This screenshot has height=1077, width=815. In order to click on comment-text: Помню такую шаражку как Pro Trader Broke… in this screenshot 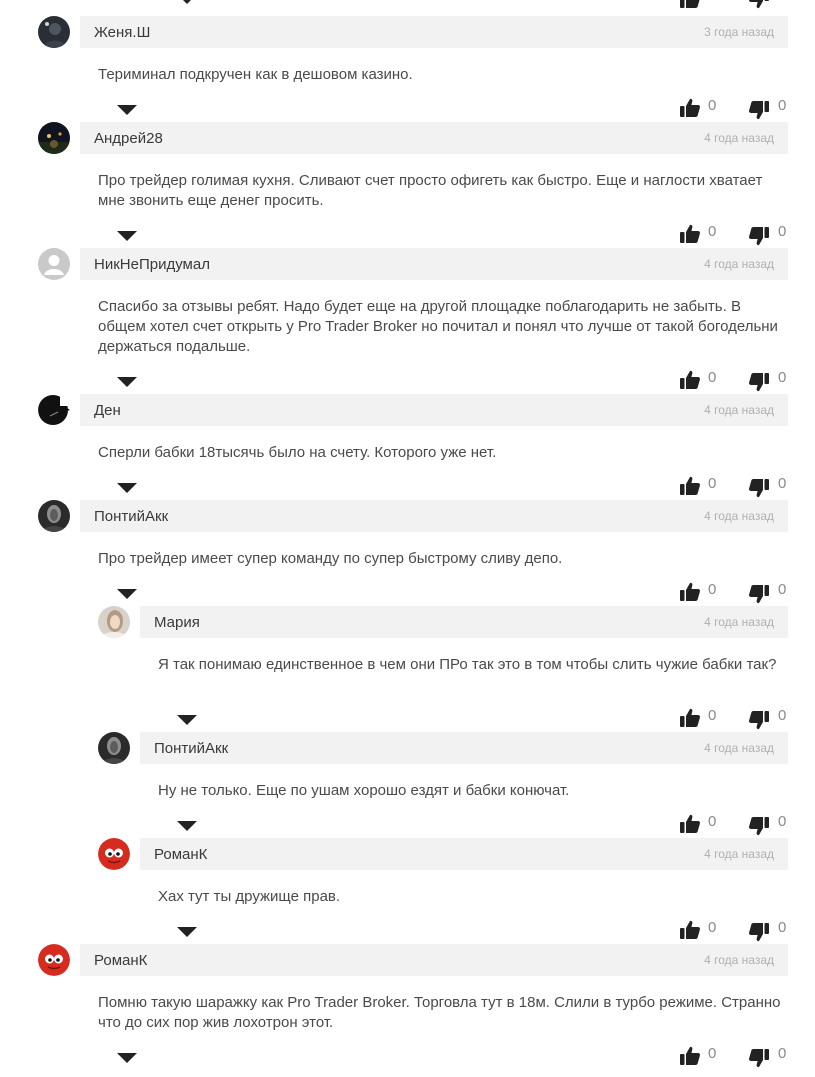, I will do `click(439, 1012)`.